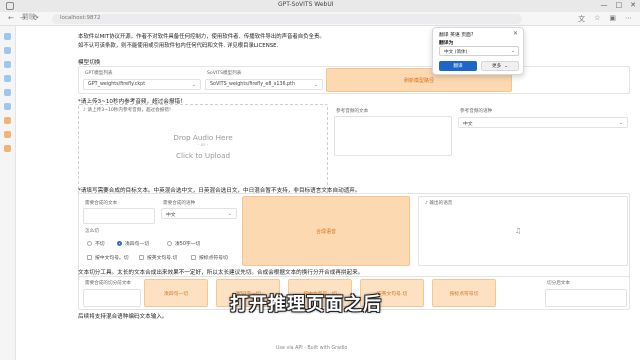 This screenshot has height=360, width=640. Describe the element at coordinates (523, 231) in the screenshot. I see `output-audio-player: ♪ 输出的语音 ♫` at that location.